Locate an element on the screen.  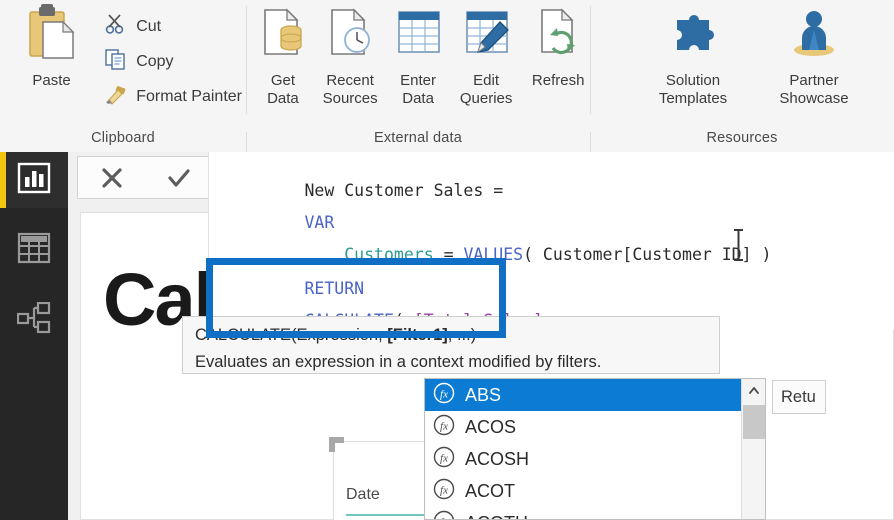
autocomplete-item-label: ACOTH is located at coordinates (496, 516).